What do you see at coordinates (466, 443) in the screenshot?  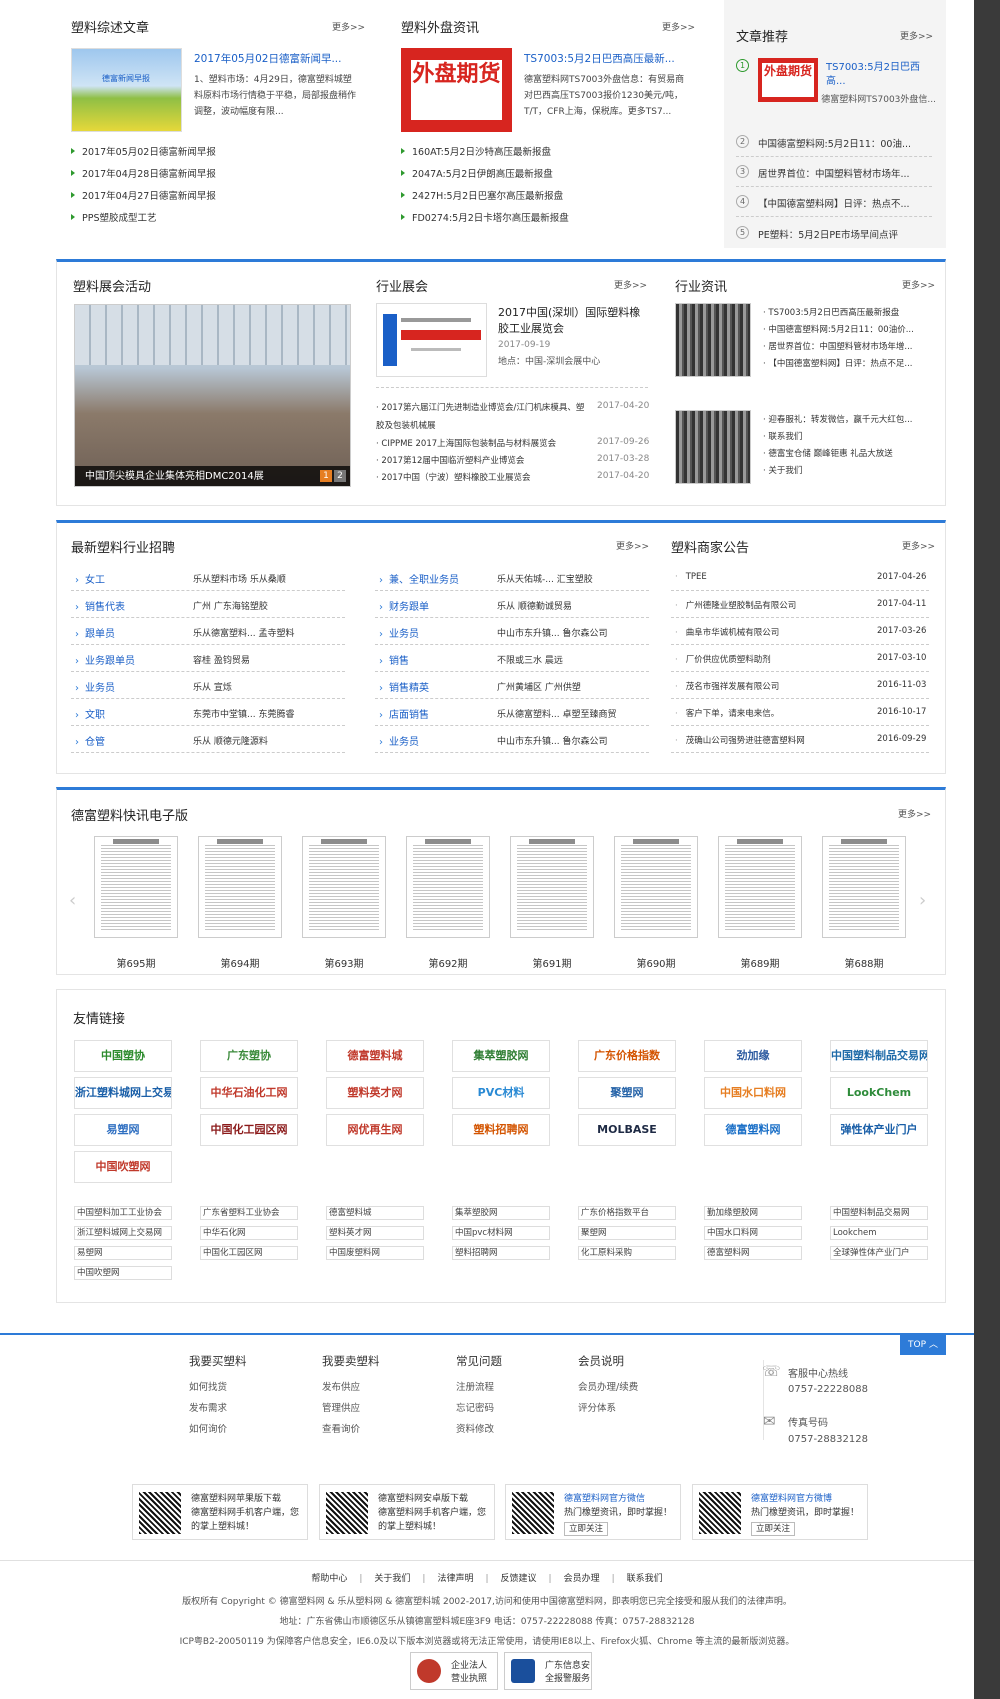 I see `fair-list-item: · CIPPME 2017上海国际包装制品与材料展览会` at bounding box center [466, 443].